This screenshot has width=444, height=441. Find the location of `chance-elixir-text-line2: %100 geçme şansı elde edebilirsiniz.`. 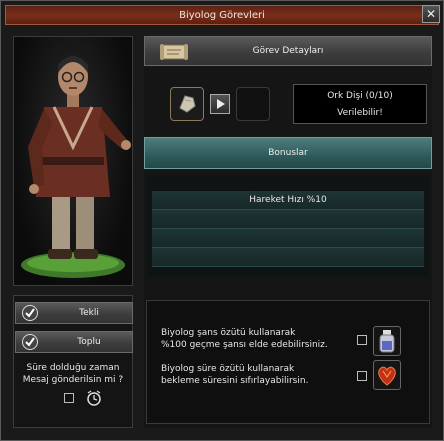

chance-elixir-text-line2: %100 geçme şansı elde edebilirsiniz. is located at coordinates (244, 345).